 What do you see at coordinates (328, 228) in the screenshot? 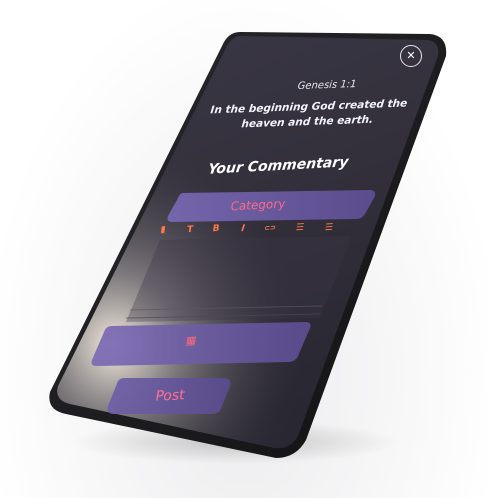
I see `numbered-list-icon: ☰` at bounding box center [328, 228].